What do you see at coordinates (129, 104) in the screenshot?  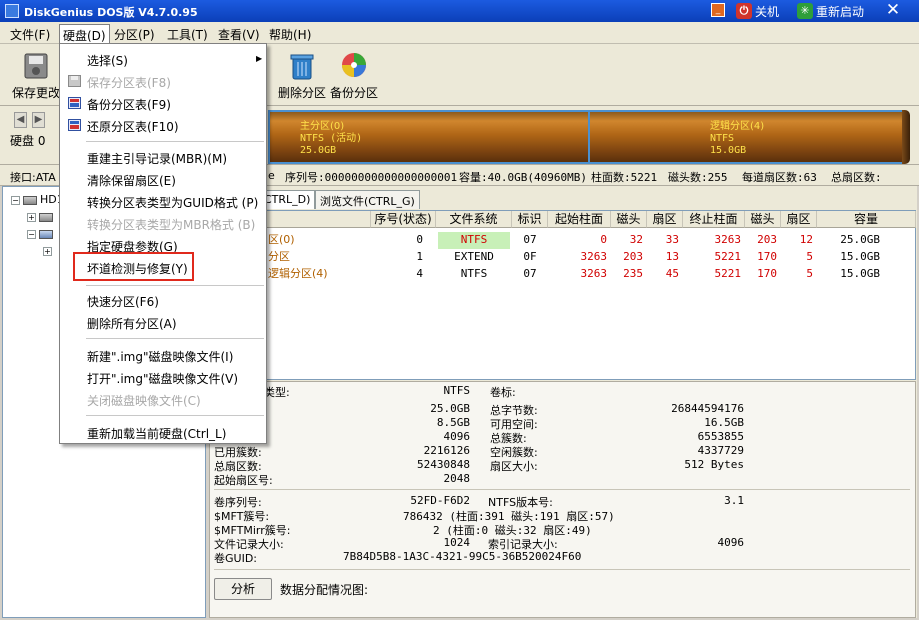 I see `menu-item-backup-partition-table: 备份分区表(F9)` at bounding box center [129, 104].